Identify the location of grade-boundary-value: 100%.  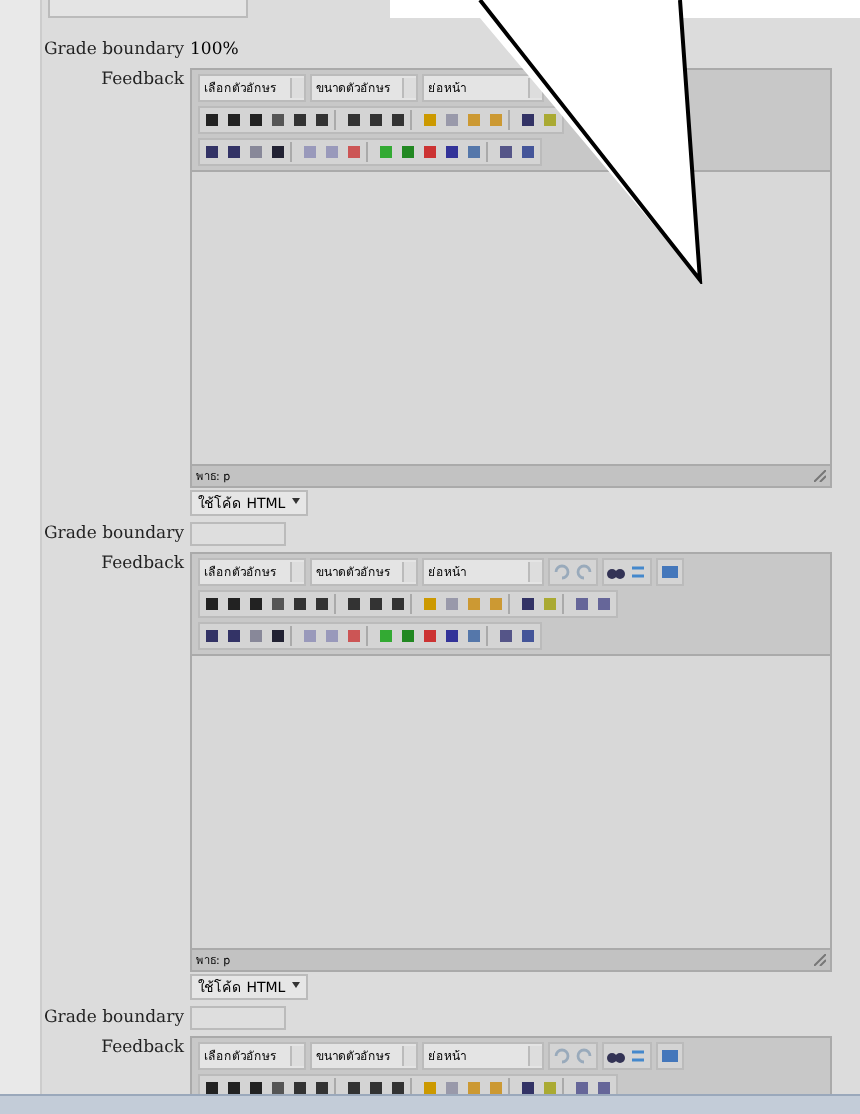
(214, 50).